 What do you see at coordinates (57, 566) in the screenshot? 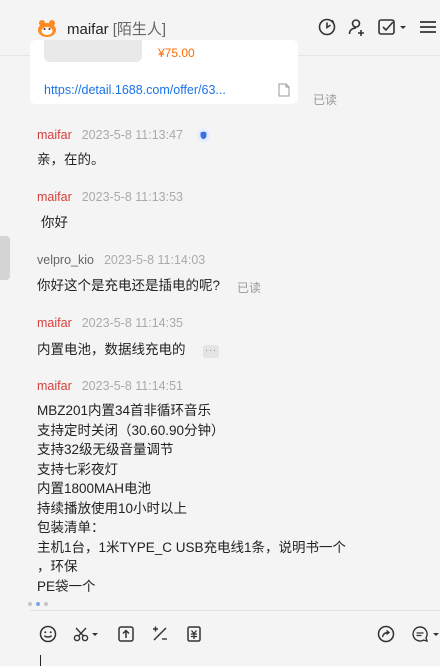
I see `message-line: ，环保` at bounding box center [57, 566].